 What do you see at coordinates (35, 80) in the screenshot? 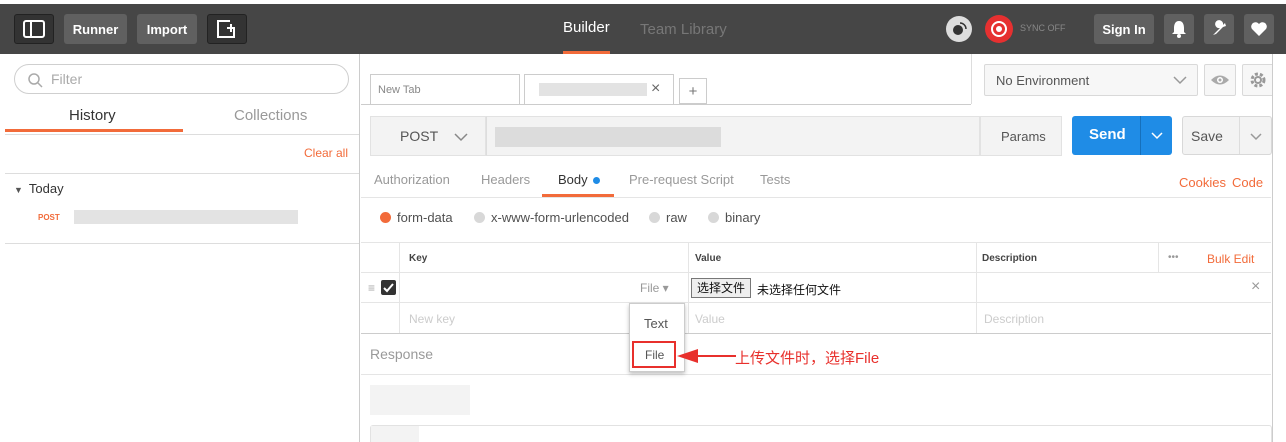
I see `search-icon` at bounding box center [35, 80].